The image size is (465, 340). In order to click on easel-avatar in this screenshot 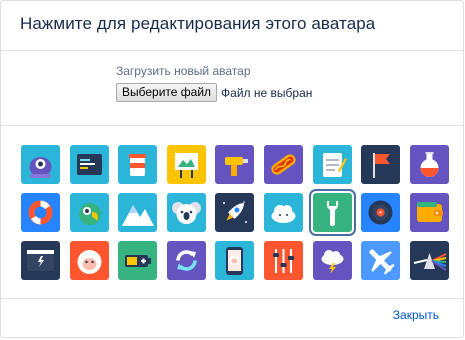, I will do `click(186, 164)`.